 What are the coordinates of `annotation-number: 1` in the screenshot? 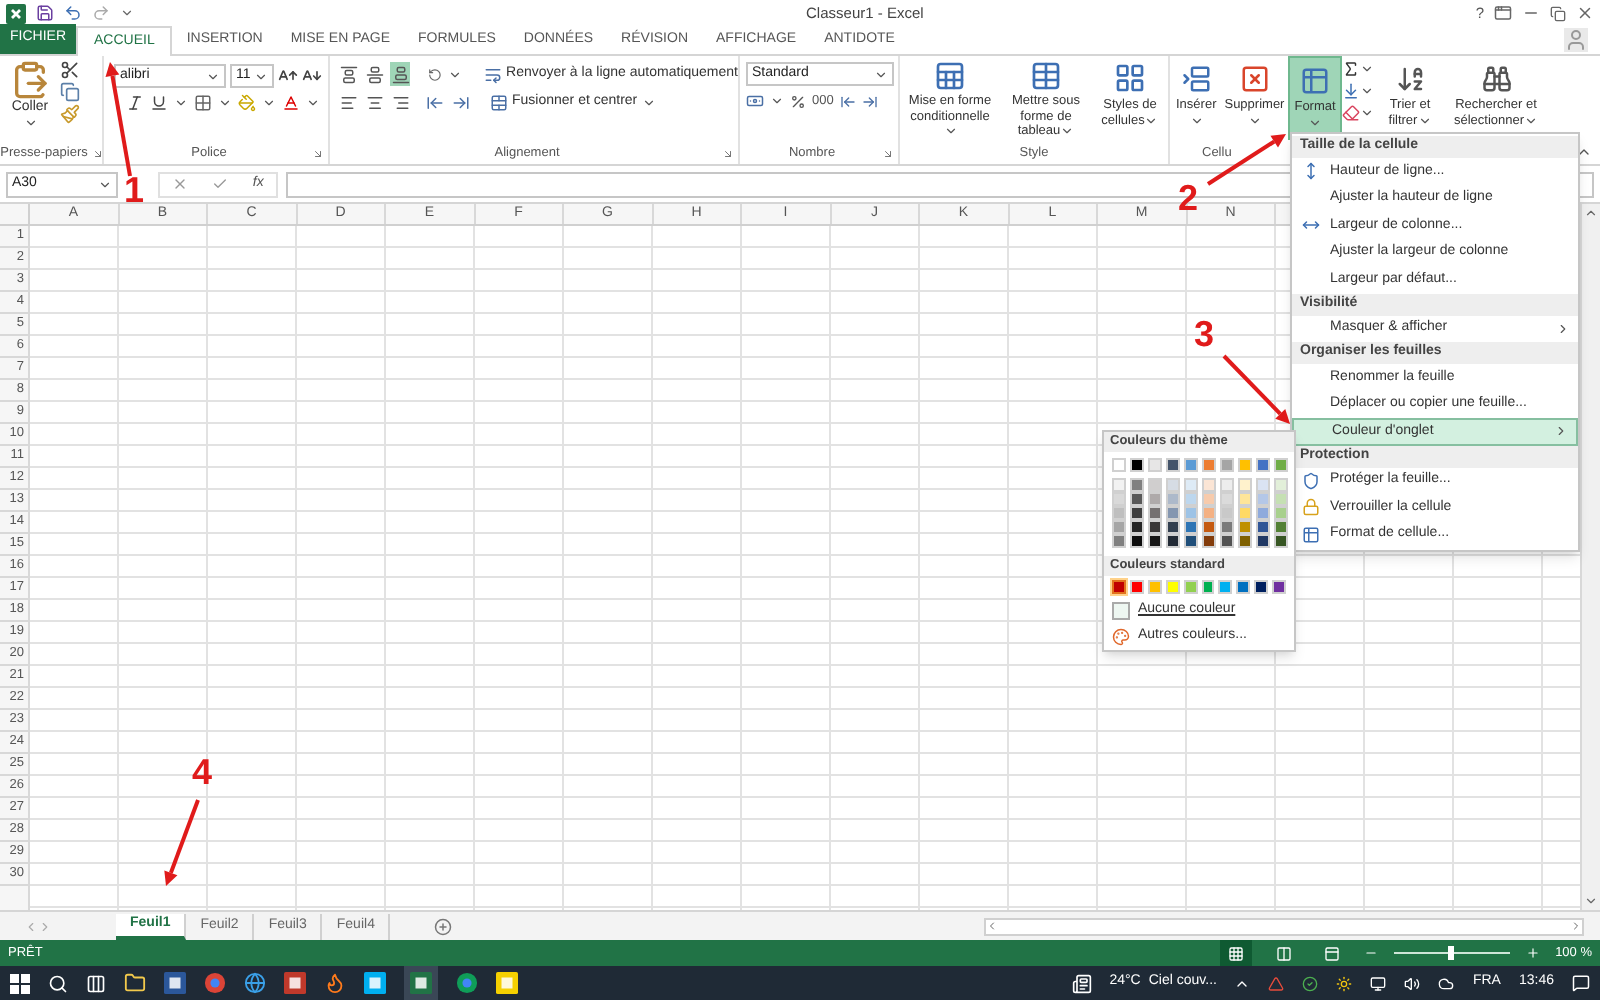 It's located at (134, 190).